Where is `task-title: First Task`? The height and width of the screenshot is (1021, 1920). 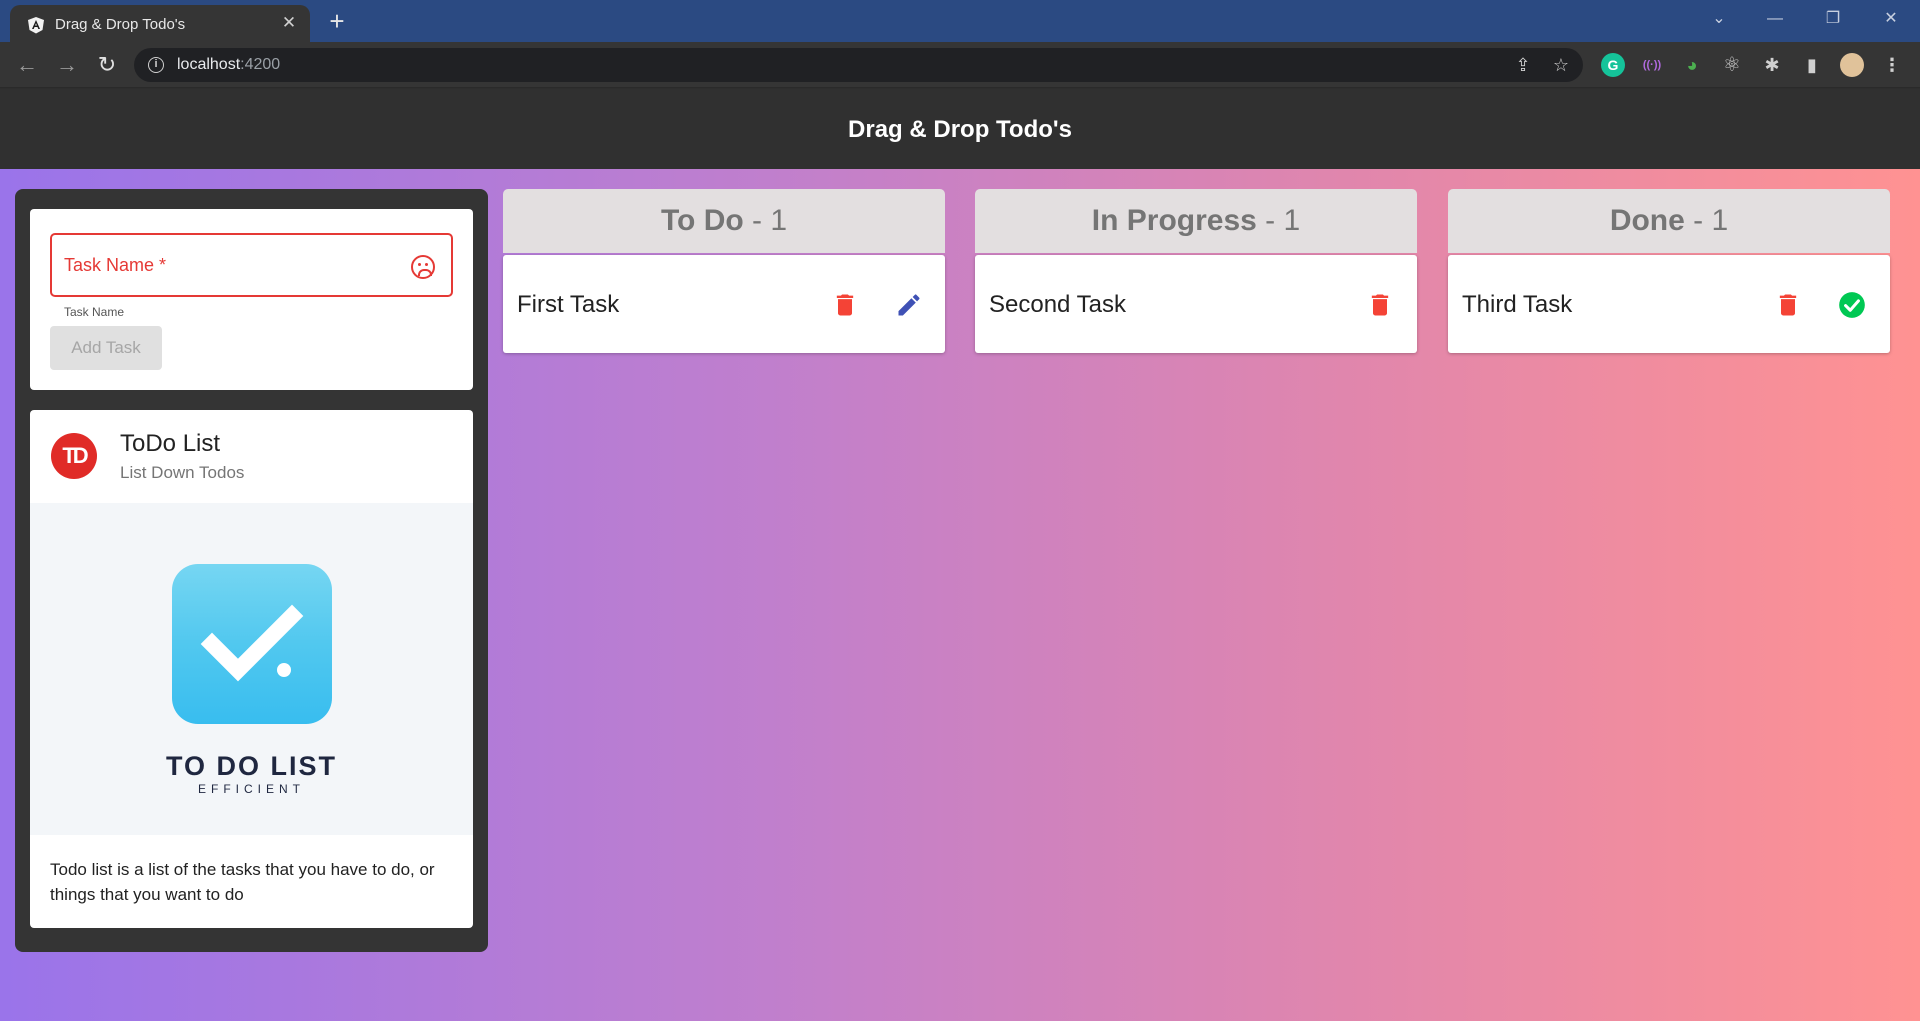
task-title: First Task is located at coordinates (568, 304).